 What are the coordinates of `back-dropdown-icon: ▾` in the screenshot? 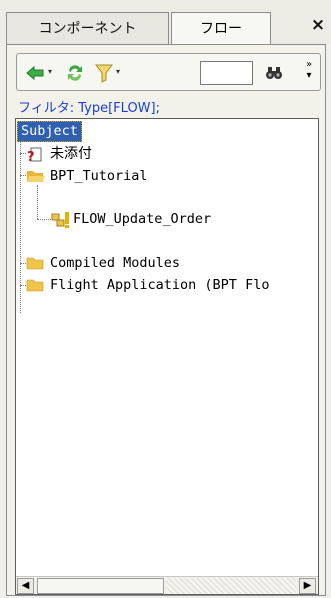 It's located at (50, 72).